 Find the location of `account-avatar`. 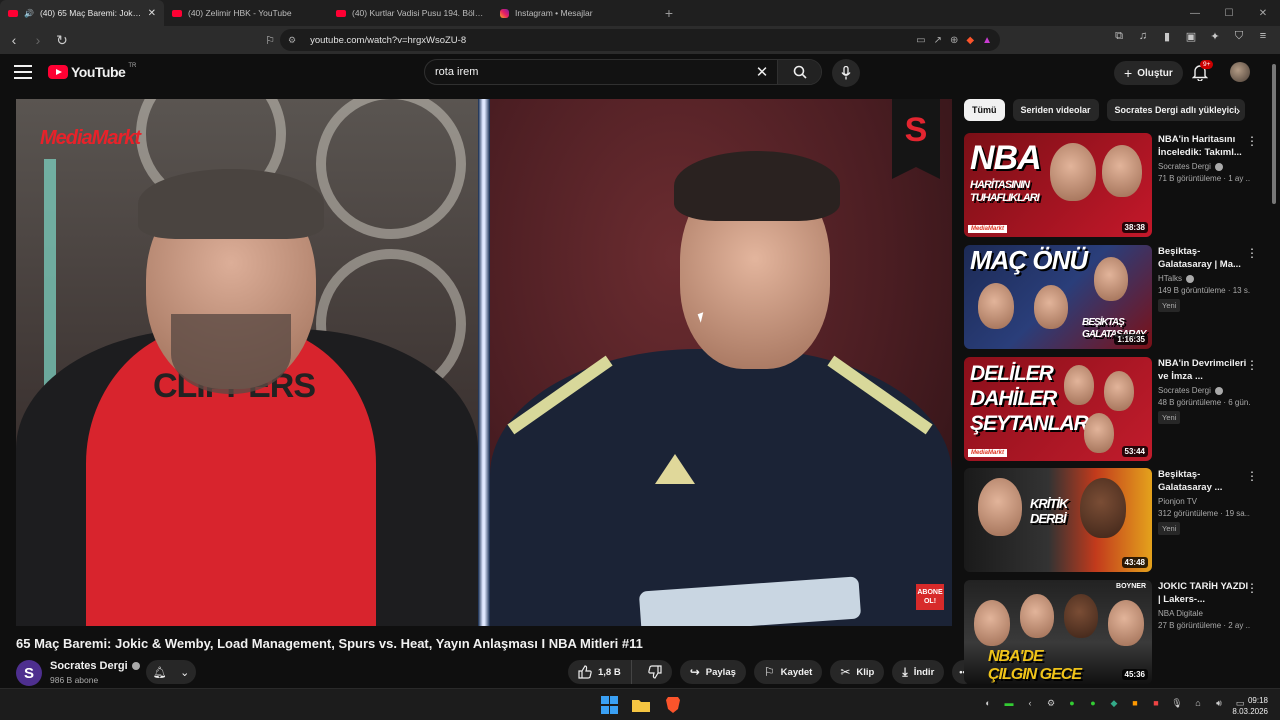

account-avatar is located at coordinates (1240, 72).